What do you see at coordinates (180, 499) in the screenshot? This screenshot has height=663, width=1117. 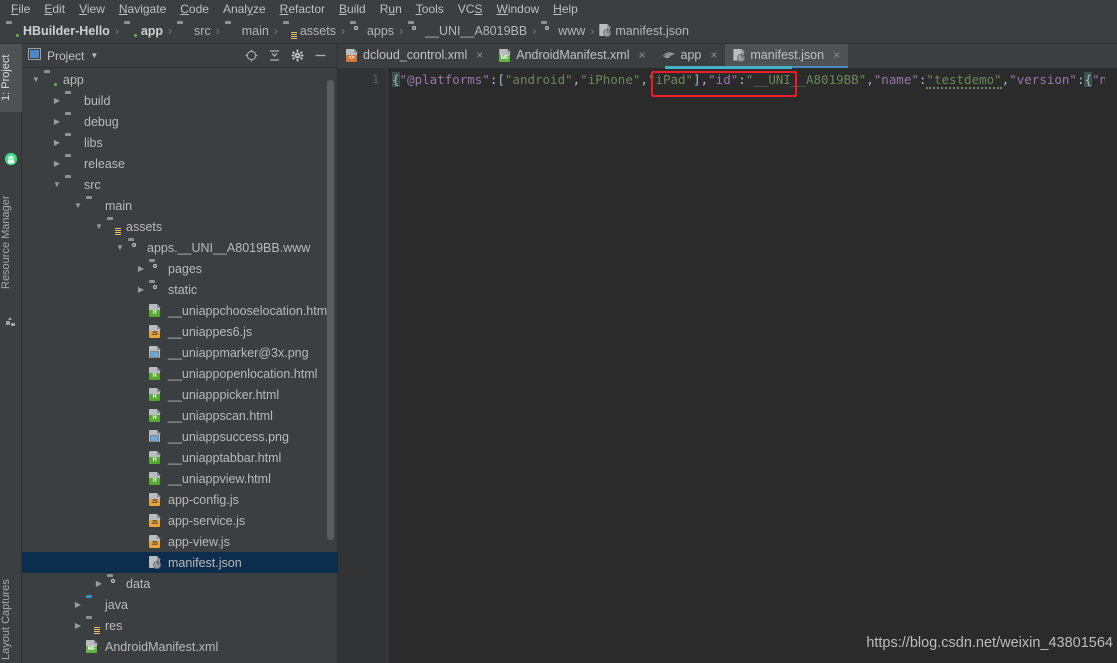 I see `tree-row: JS app-config.js` at bounding box center [180, 499].